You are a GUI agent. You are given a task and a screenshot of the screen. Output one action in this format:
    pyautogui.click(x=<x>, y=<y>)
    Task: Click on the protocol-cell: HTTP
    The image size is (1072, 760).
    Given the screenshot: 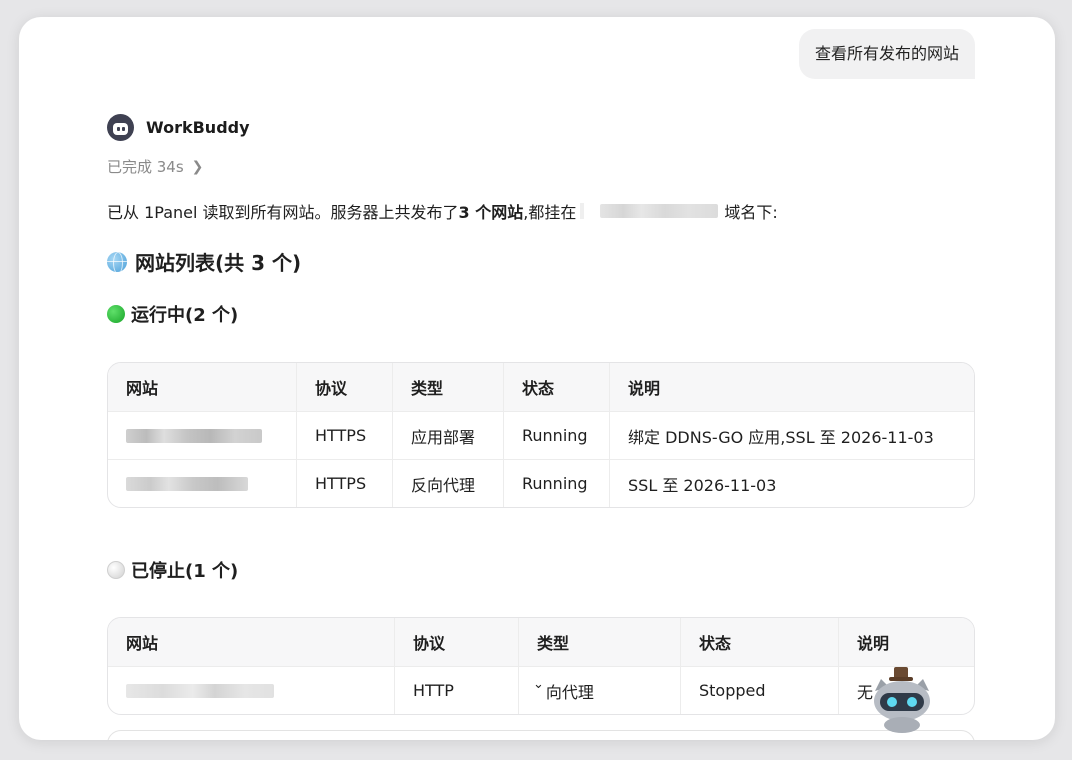 What is the action you would take?
    pyautogui.click(x=456, y=690)
    